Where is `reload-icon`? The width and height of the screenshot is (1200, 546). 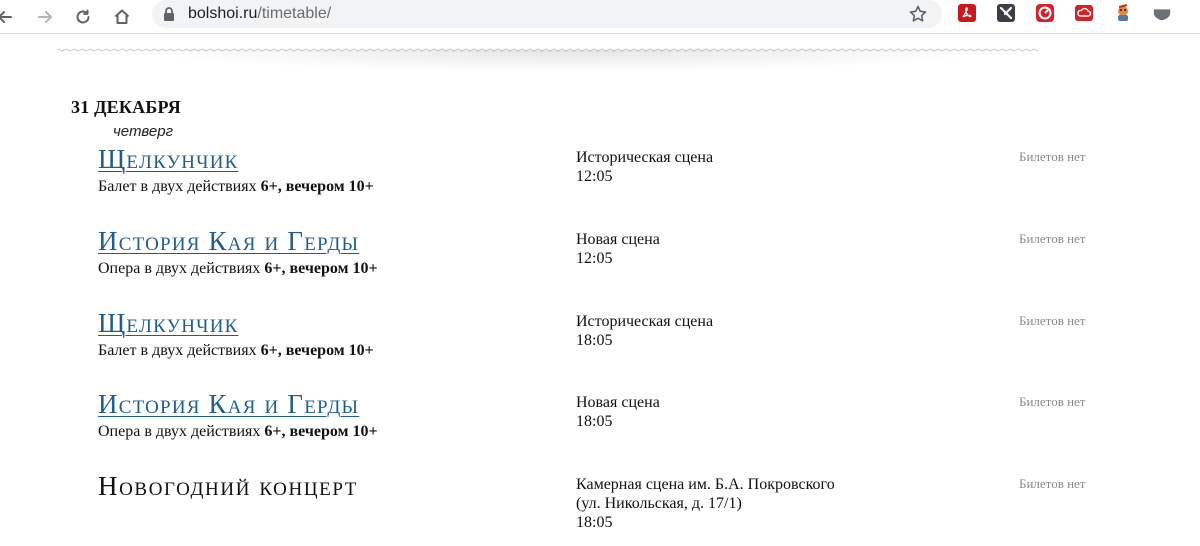
reload-icon is located at coordinates (83, 16).